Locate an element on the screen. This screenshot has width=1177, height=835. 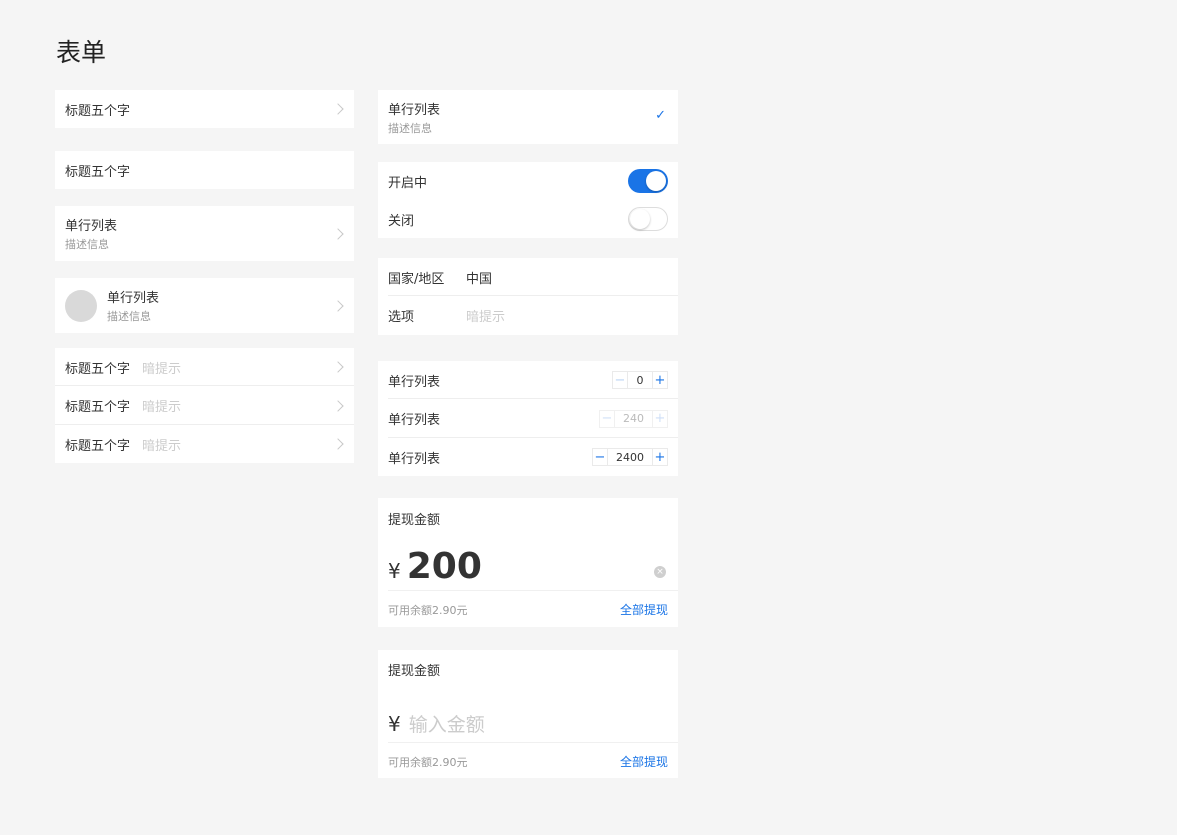
avatar is located at coordinates (81, 305).